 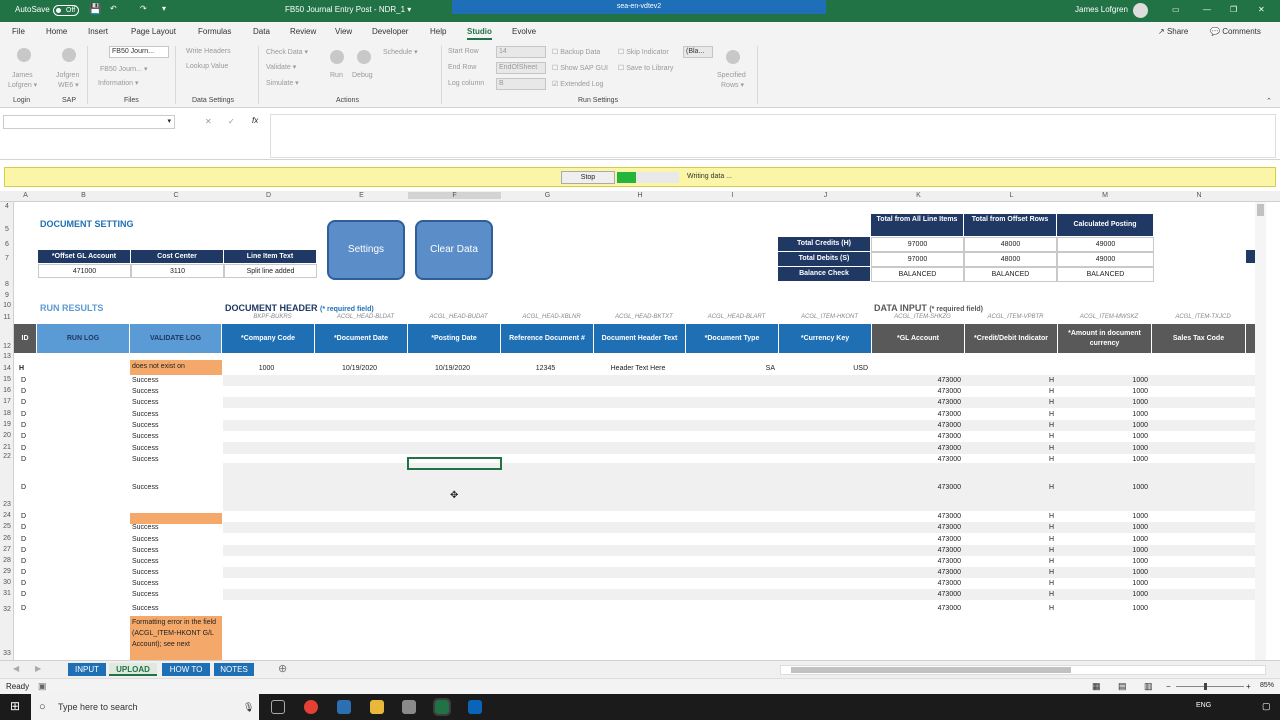 I want to click on debug-button: Debug, so click(x=362, y=75).